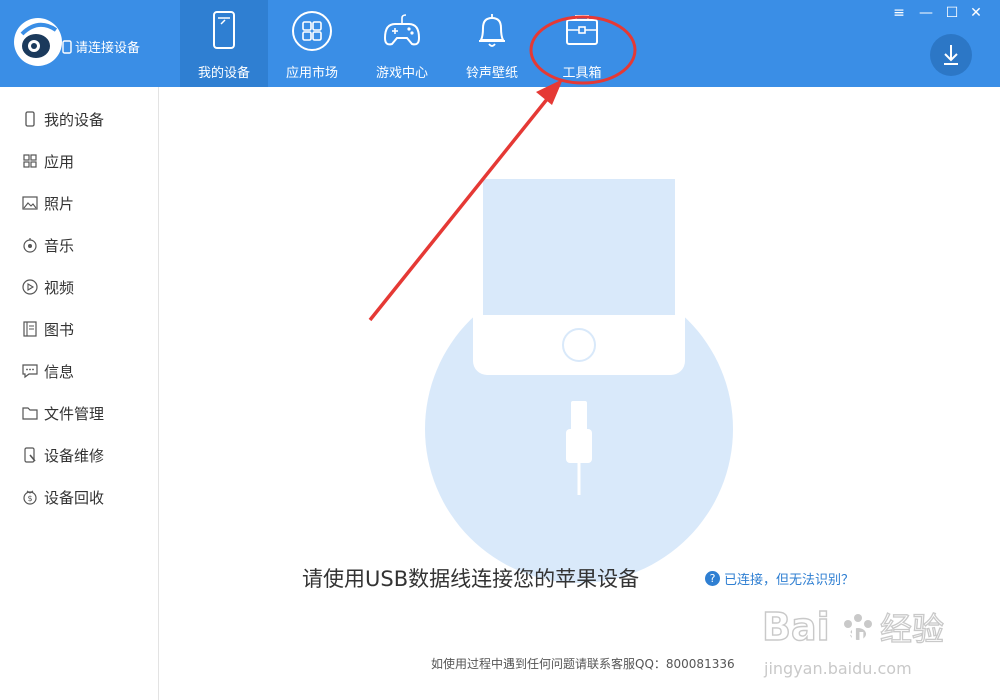 The width and height of the screenshot is (1000, 700). I want to click on tab-label: 铃声壁纸, so click(491, 73).